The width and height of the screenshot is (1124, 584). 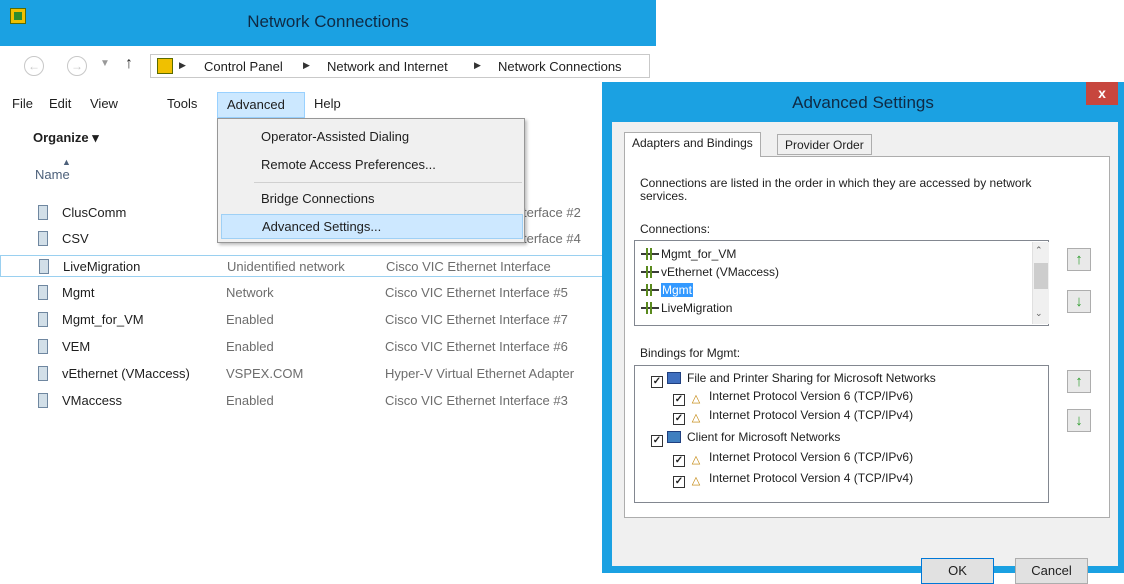 I want to click on window-title: Network Connections, so click(x=328, y=21).